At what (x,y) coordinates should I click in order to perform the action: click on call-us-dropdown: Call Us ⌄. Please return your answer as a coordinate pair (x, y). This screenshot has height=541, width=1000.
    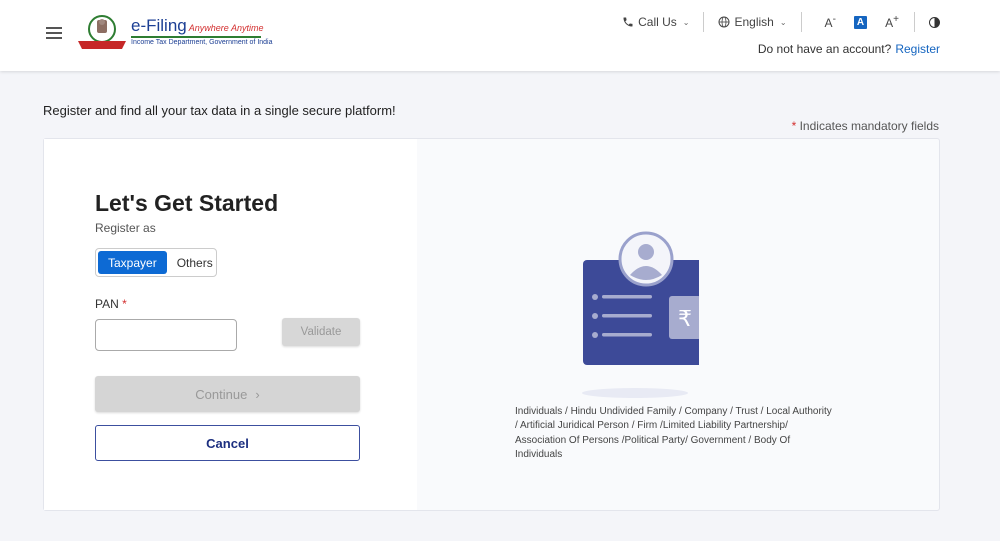
    Looking at the image, I should click on (655, 22).